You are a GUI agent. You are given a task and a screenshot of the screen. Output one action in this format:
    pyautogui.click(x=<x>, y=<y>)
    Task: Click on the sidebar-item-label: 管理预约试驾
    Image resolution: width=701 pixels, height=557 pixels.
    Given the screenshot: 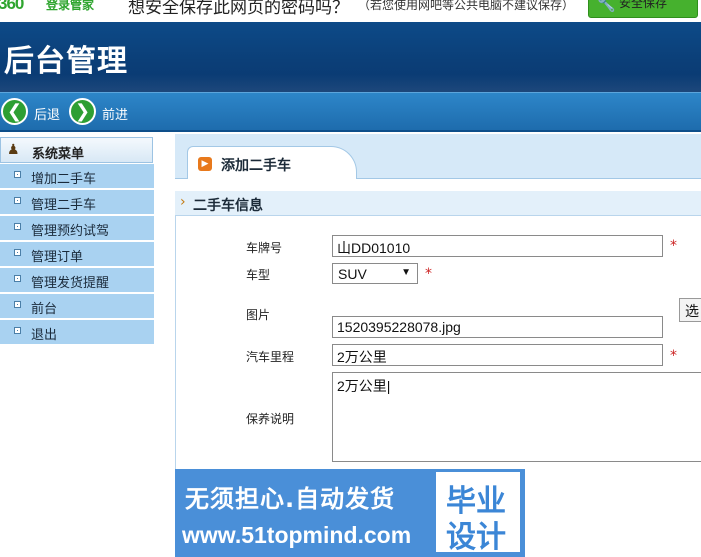 What is the action you would take?
    pyautogui.click(x=70, y=231)
    